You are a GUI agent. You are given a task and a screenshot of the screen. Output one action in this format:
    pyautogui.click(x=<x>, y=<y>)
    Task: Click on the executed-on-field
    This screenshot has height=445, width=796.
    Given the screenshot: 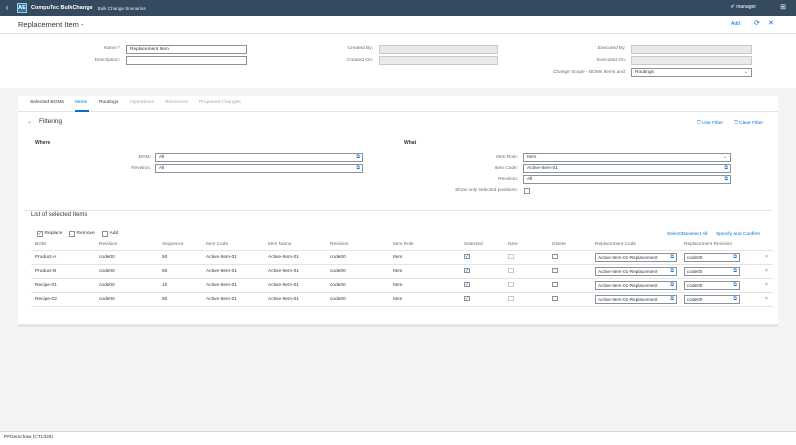 What is the action you would take?
    pyautogui.click(x=691, y=60)
    